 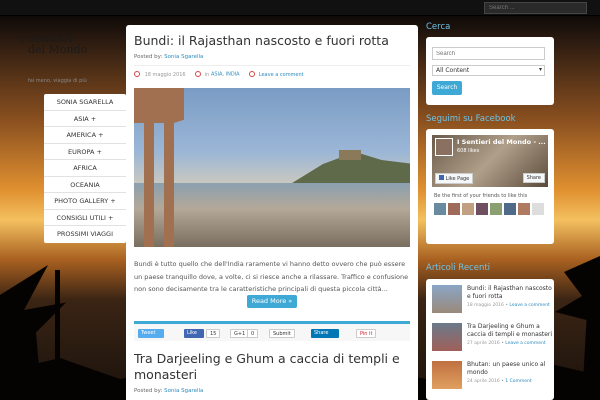 I want to click on top-bar, so click(x=300, y=8).